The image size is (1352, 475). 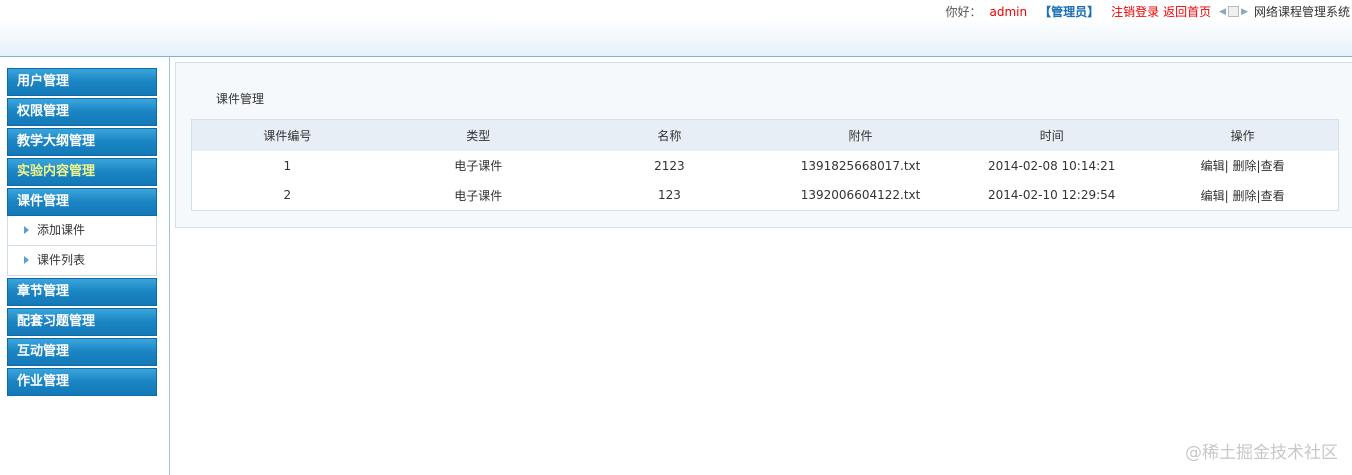 I want to click on sidebar-item-syllabus: 教学大纲管理, so click(x=82, y=142).